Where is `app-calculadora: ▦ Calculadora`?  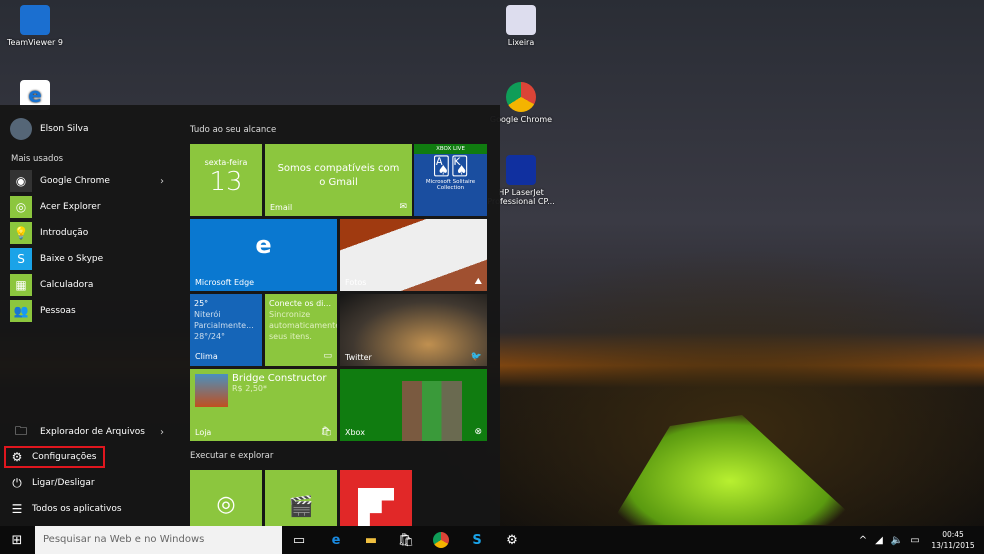 app-calculadora: ▦ Calculadora is located at coordinates (90, 285).